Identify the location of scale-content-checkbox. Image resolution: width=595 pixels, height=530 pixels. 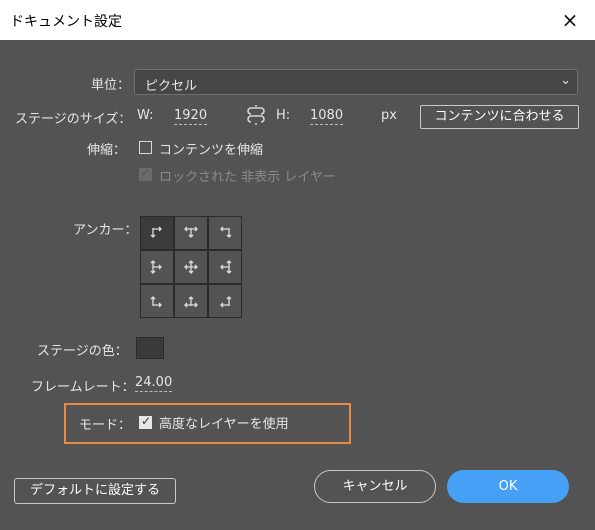
(145, 147).